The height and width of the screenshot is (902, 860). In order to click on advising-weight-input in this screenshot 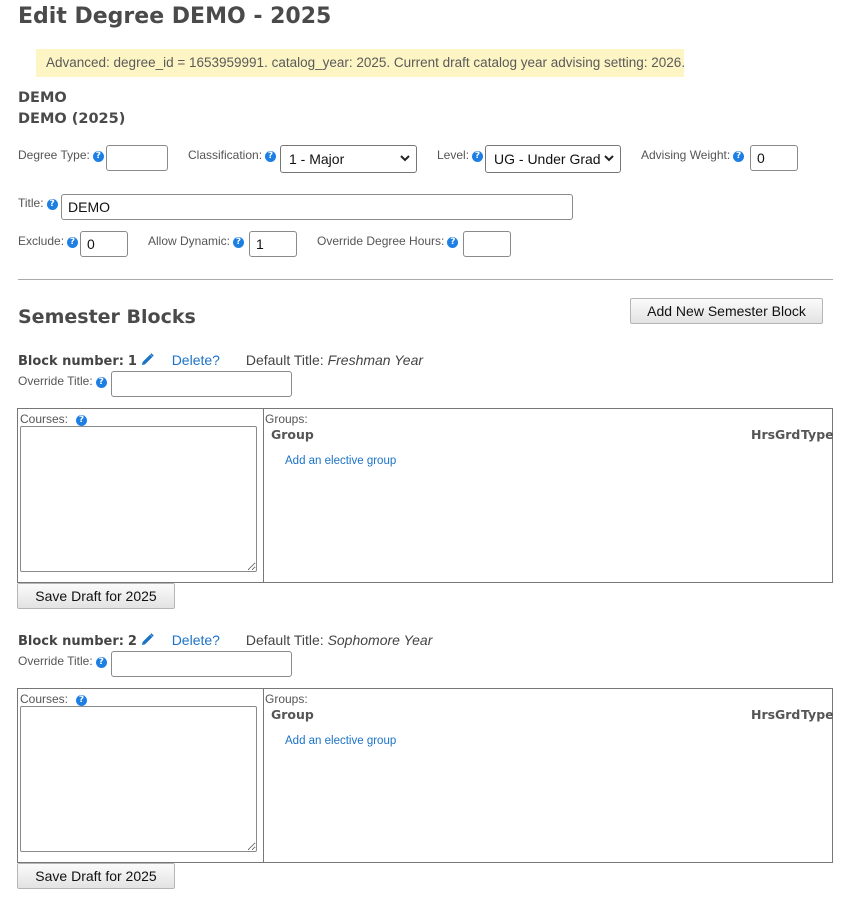, I will do `click(774, 158)`.